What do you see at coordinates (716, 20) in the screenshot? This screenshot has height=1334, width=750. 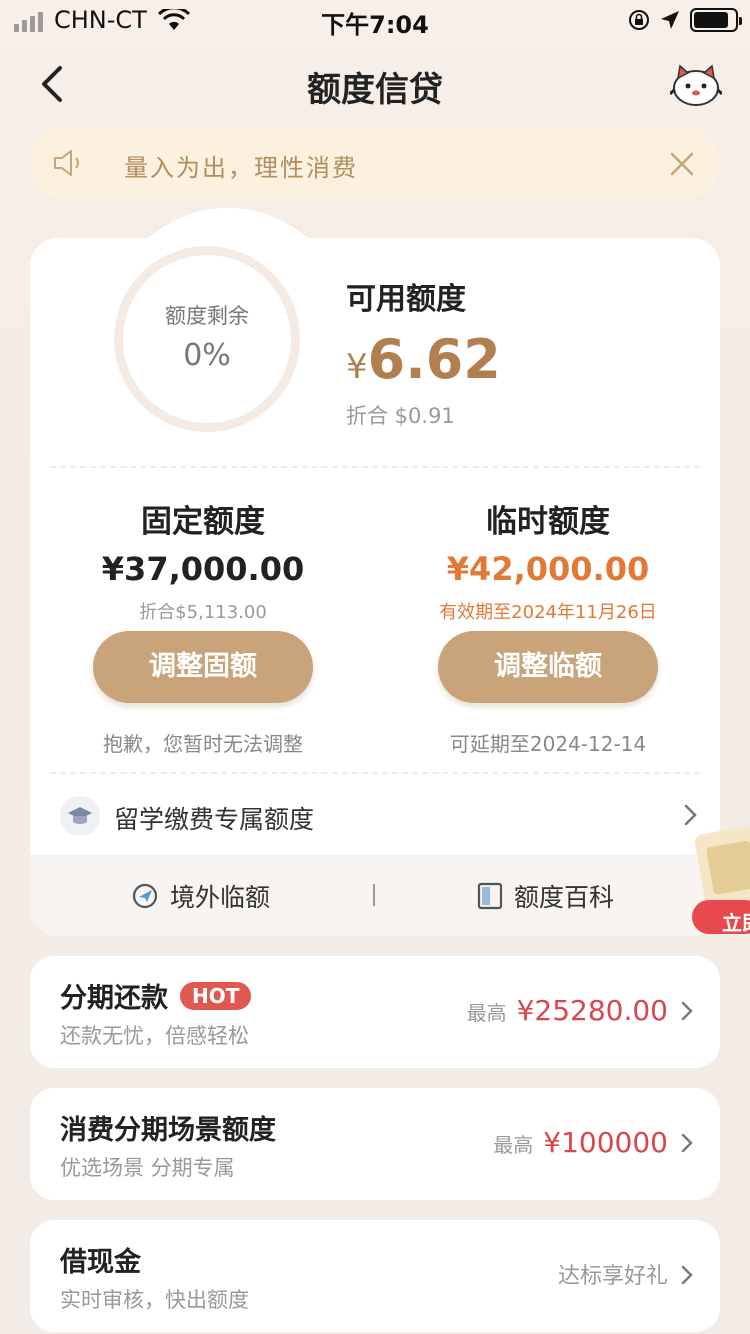 I see `battery-icon` at bounding box center [716, 20].